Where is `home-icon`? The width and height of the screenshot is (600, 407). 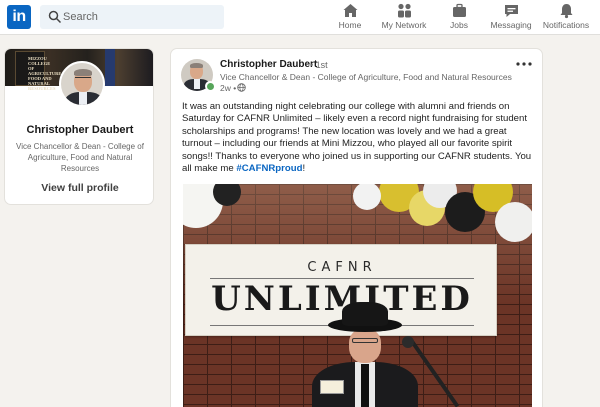 home-icon is located at coordinates (350, 10).